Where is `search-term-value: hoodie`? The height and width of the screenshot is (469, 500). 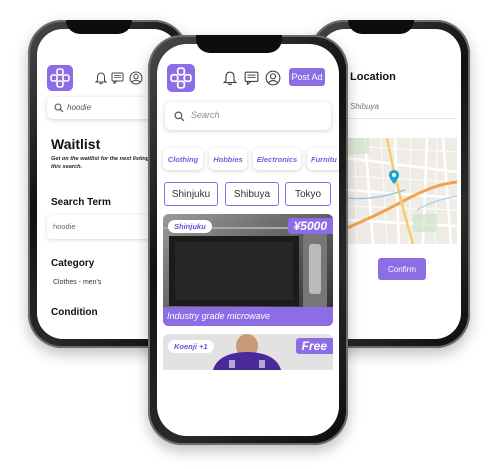 search-term-value: hoodie is located at coordinates (64, 226).